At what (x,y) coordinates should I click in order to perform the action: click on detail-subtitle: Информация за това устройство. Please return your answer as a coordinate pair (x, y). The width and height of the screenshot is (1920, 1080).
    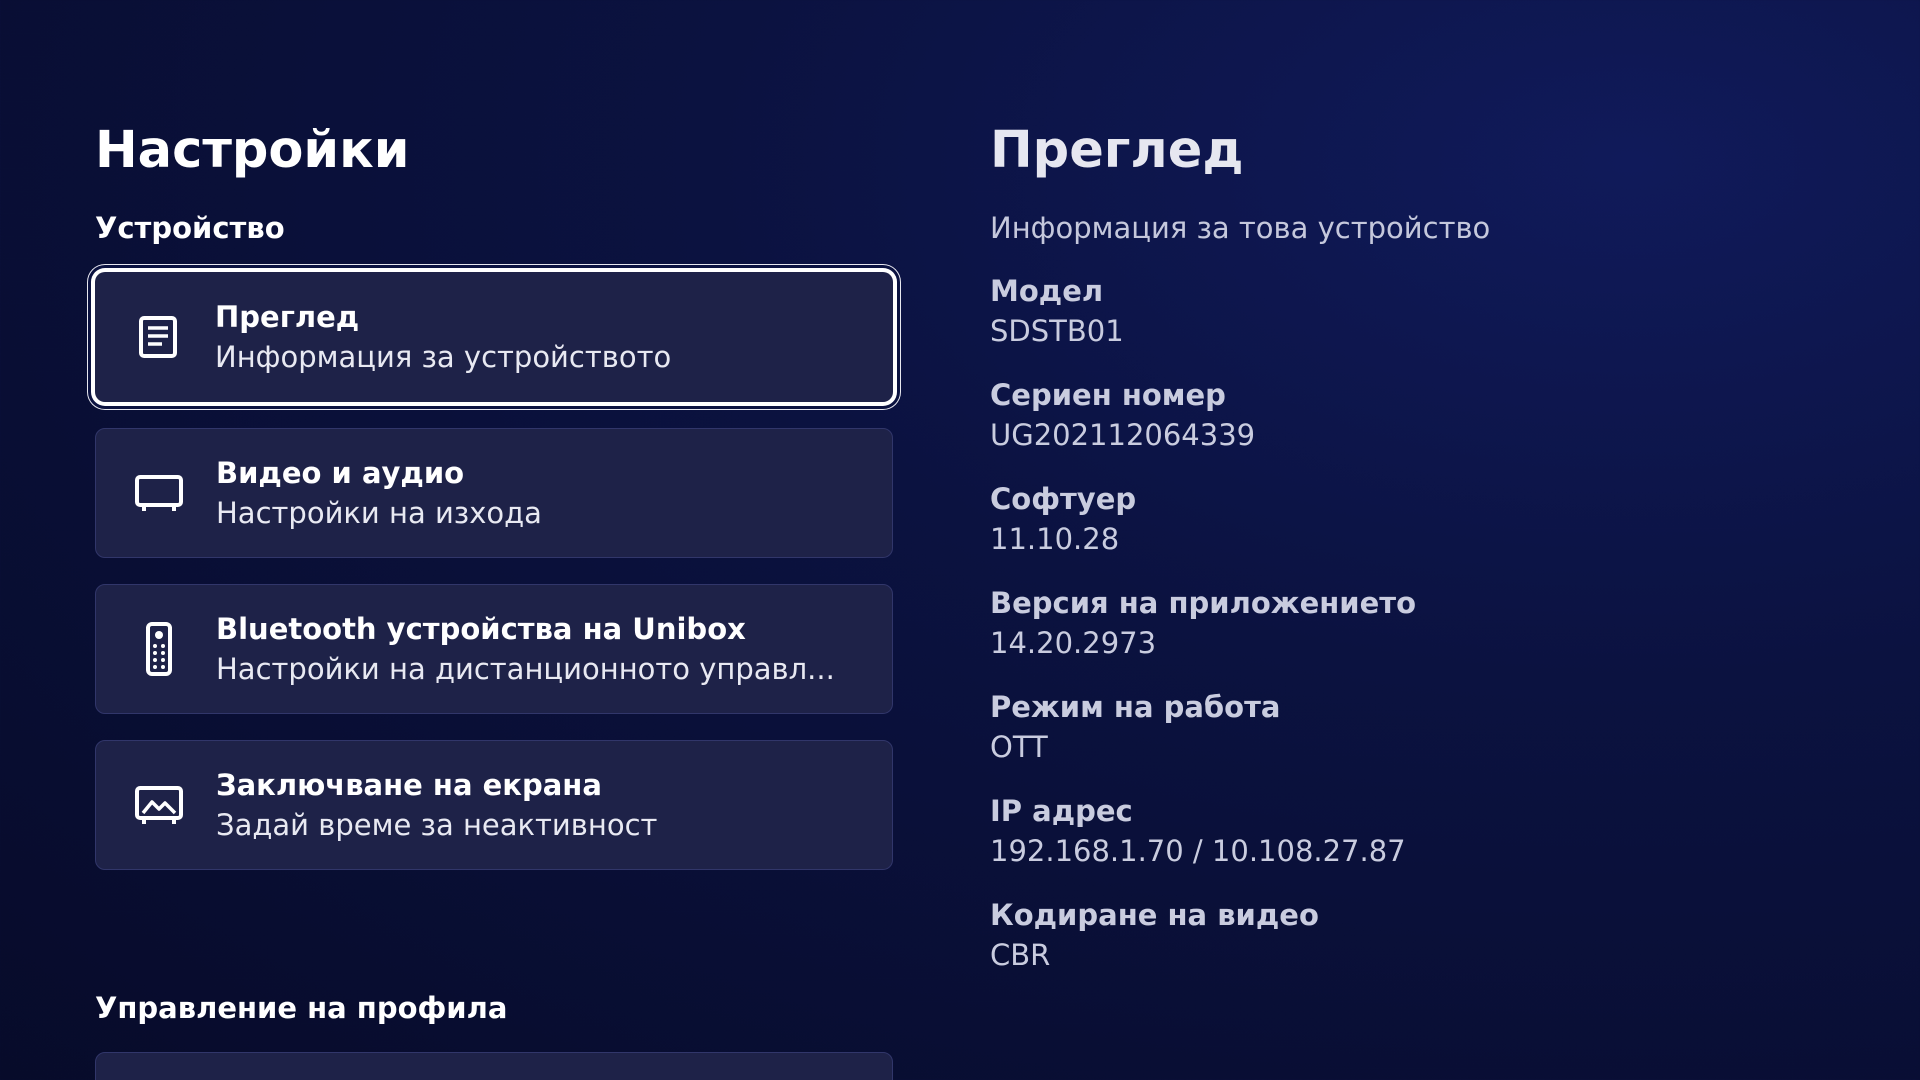
    Looking at the image, I should click on (1240, 228).